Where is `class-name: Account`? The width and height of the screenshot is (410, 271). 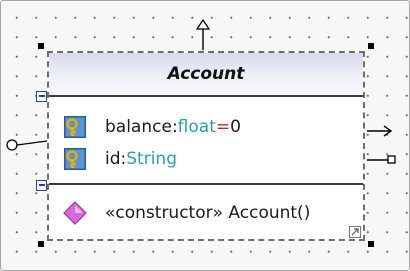
class-name: Account is located at coordinates (206, 74).